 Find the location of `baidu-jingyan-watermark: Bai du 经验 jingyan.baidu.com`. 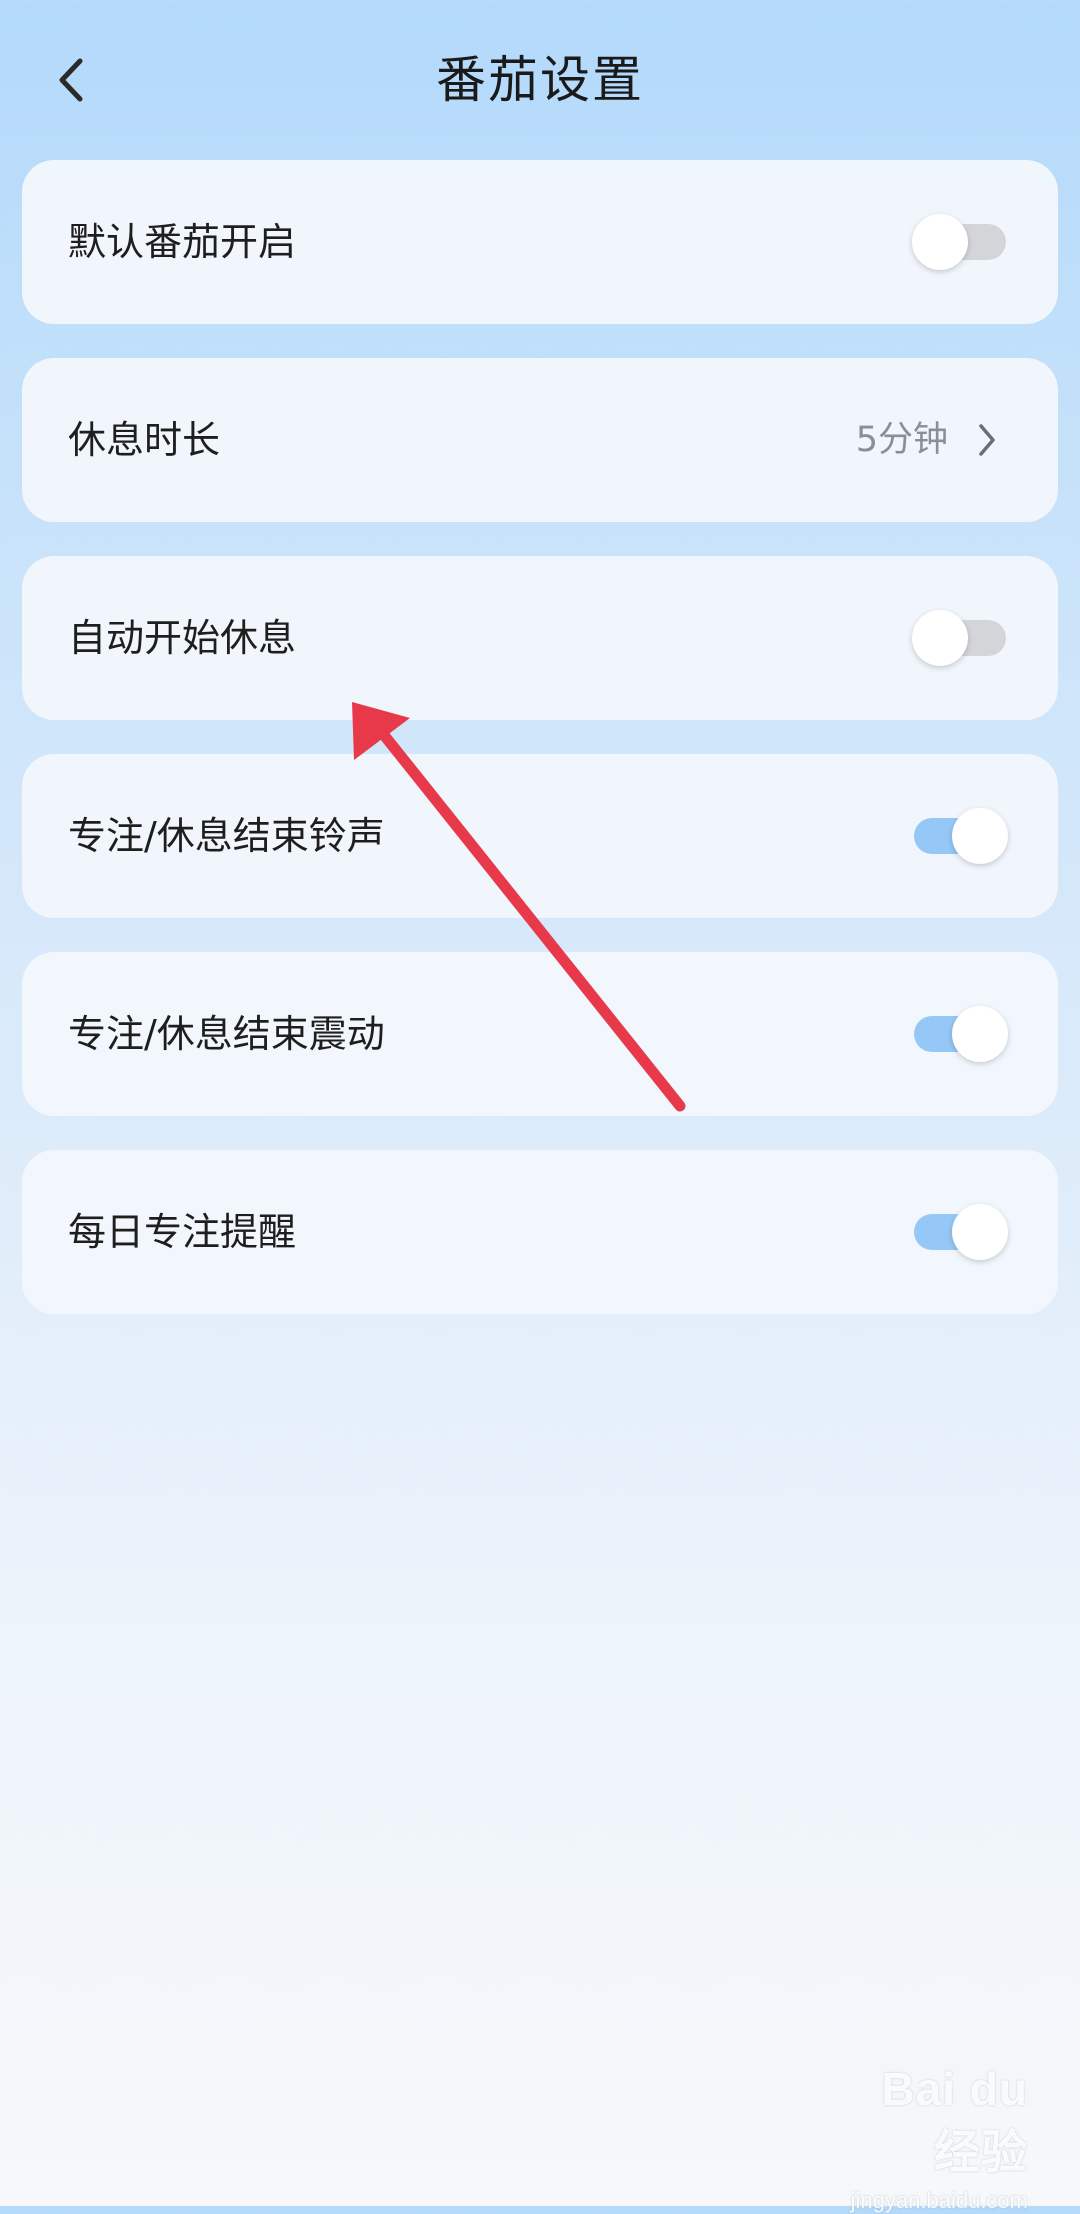

baidu-jingyan-watermark: Bai du 经验 jingyan.baidu.com is located at coordinates (928, 2137).